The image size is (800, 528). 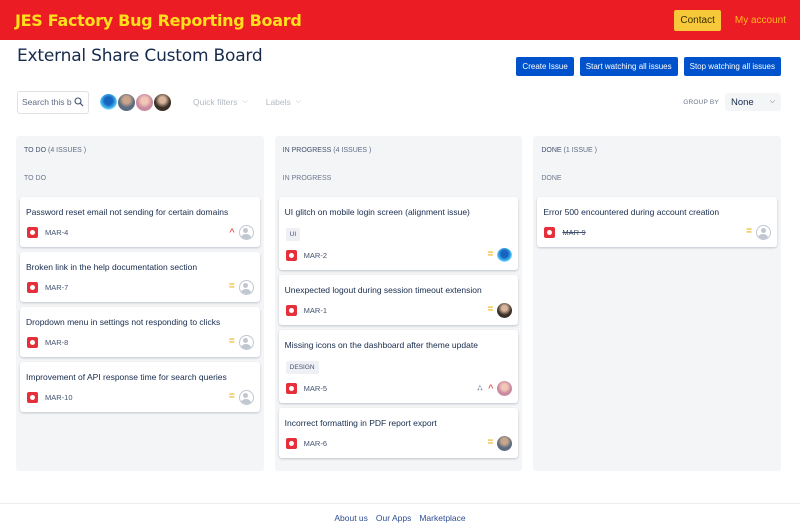 What do you see at coordinates (701, 102) in the screenshot?
I see `group-by-label: GROUP BY` at bounding box center [701, 102].